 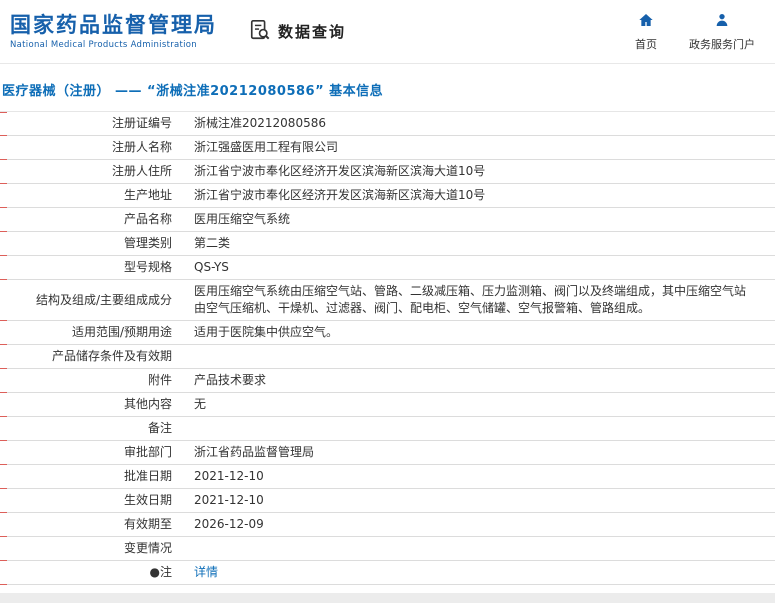 I want to click on row-label: 审批部门, so click(x=147, y=452).